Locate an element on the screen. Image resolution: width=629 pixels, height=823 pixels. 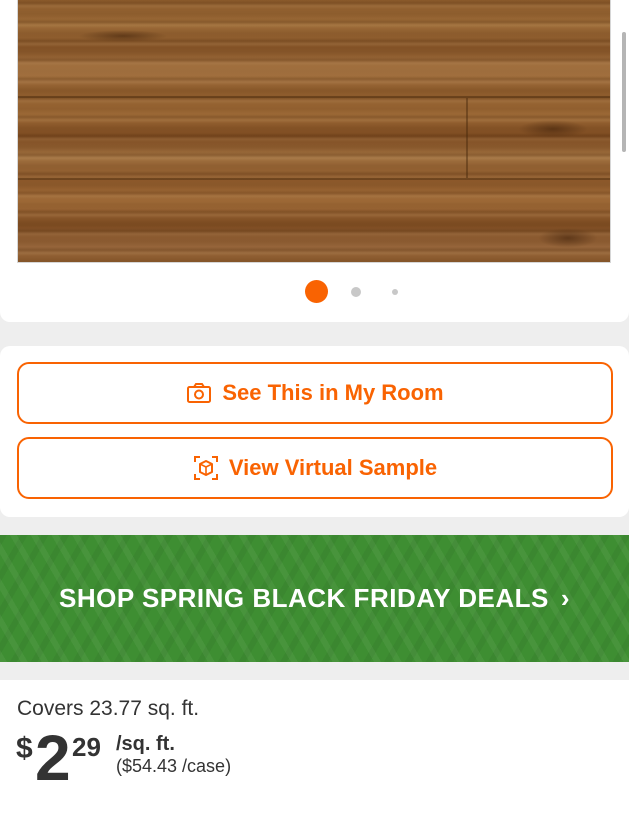
chevron-right-icon: › is located at coordinates (565, 598).